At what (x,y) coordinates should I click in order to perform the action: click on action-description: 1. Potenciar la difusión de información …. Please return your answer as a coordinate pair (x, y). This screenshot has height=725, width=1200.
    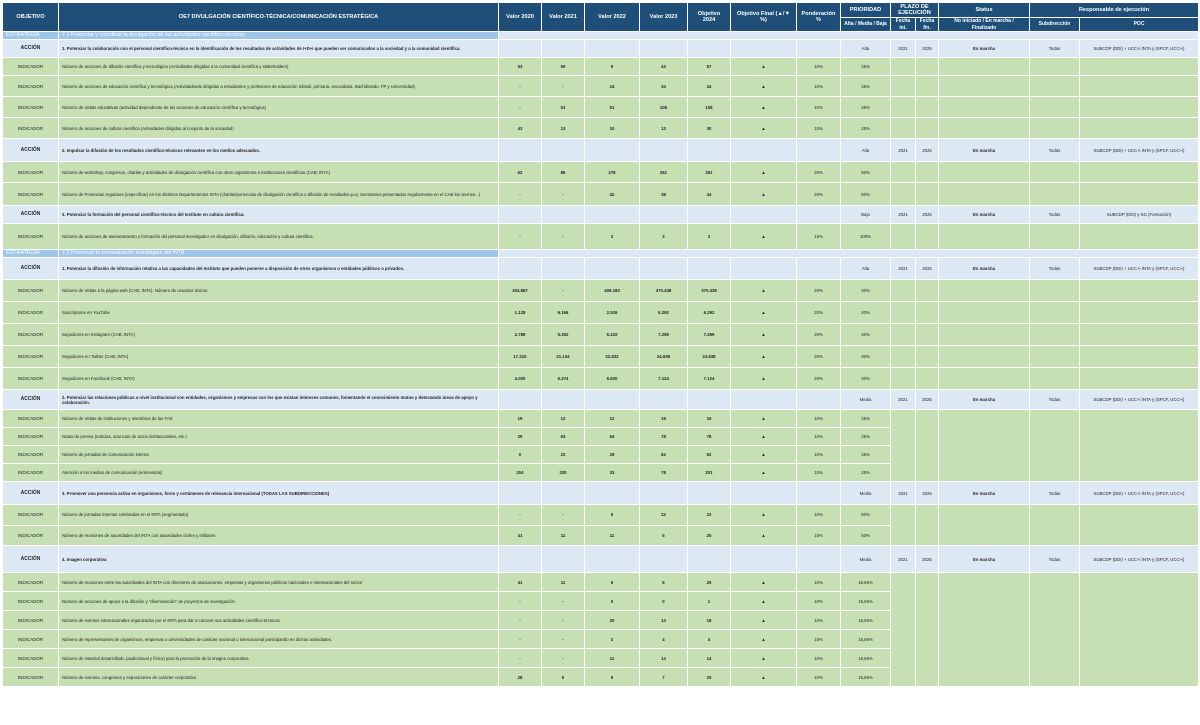
    Looking at the image, I should click on (278, 268).